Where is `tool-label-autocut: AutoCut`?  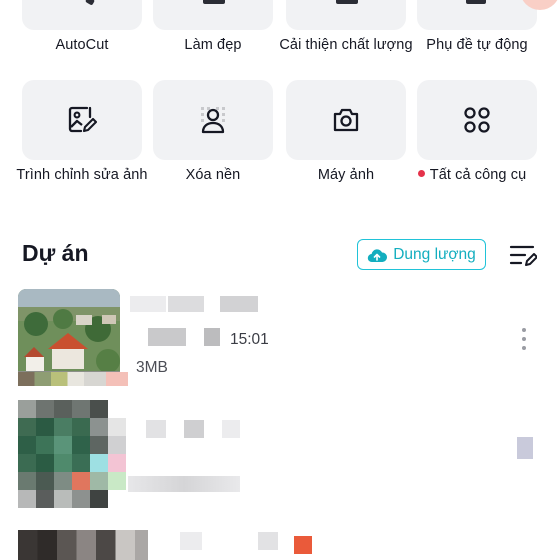
tool-label-autocut: AutoCut is located at coordinates (82, 45).